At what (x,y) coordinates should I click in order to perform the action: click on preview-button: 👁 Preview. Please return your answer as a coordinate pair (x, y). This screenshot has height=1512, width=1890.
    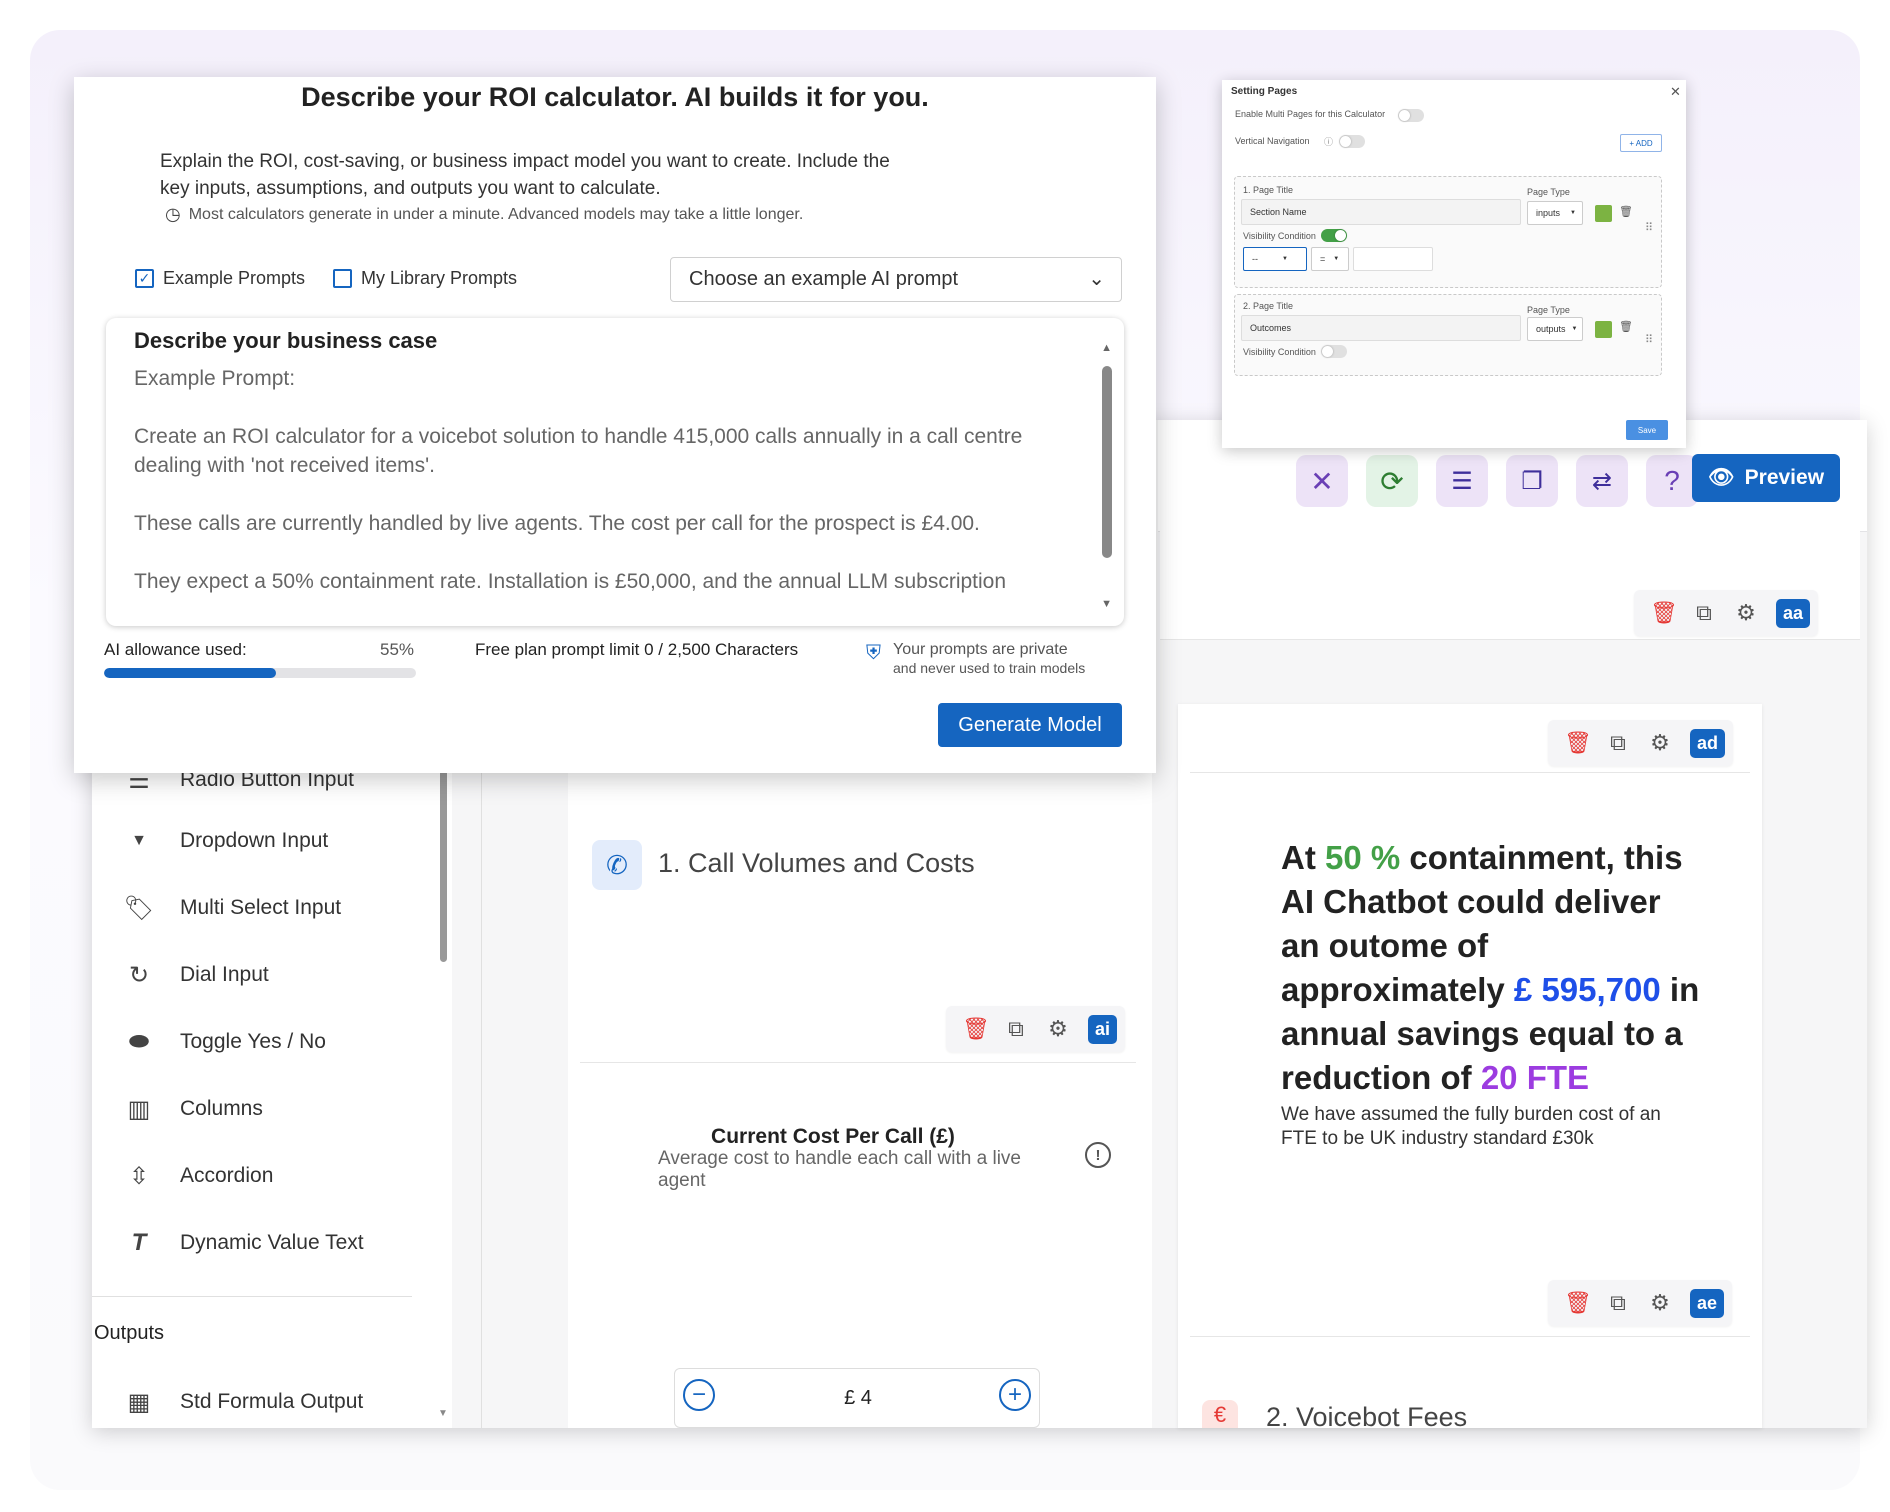
    Looking at the image, I should click on (1766, 478).